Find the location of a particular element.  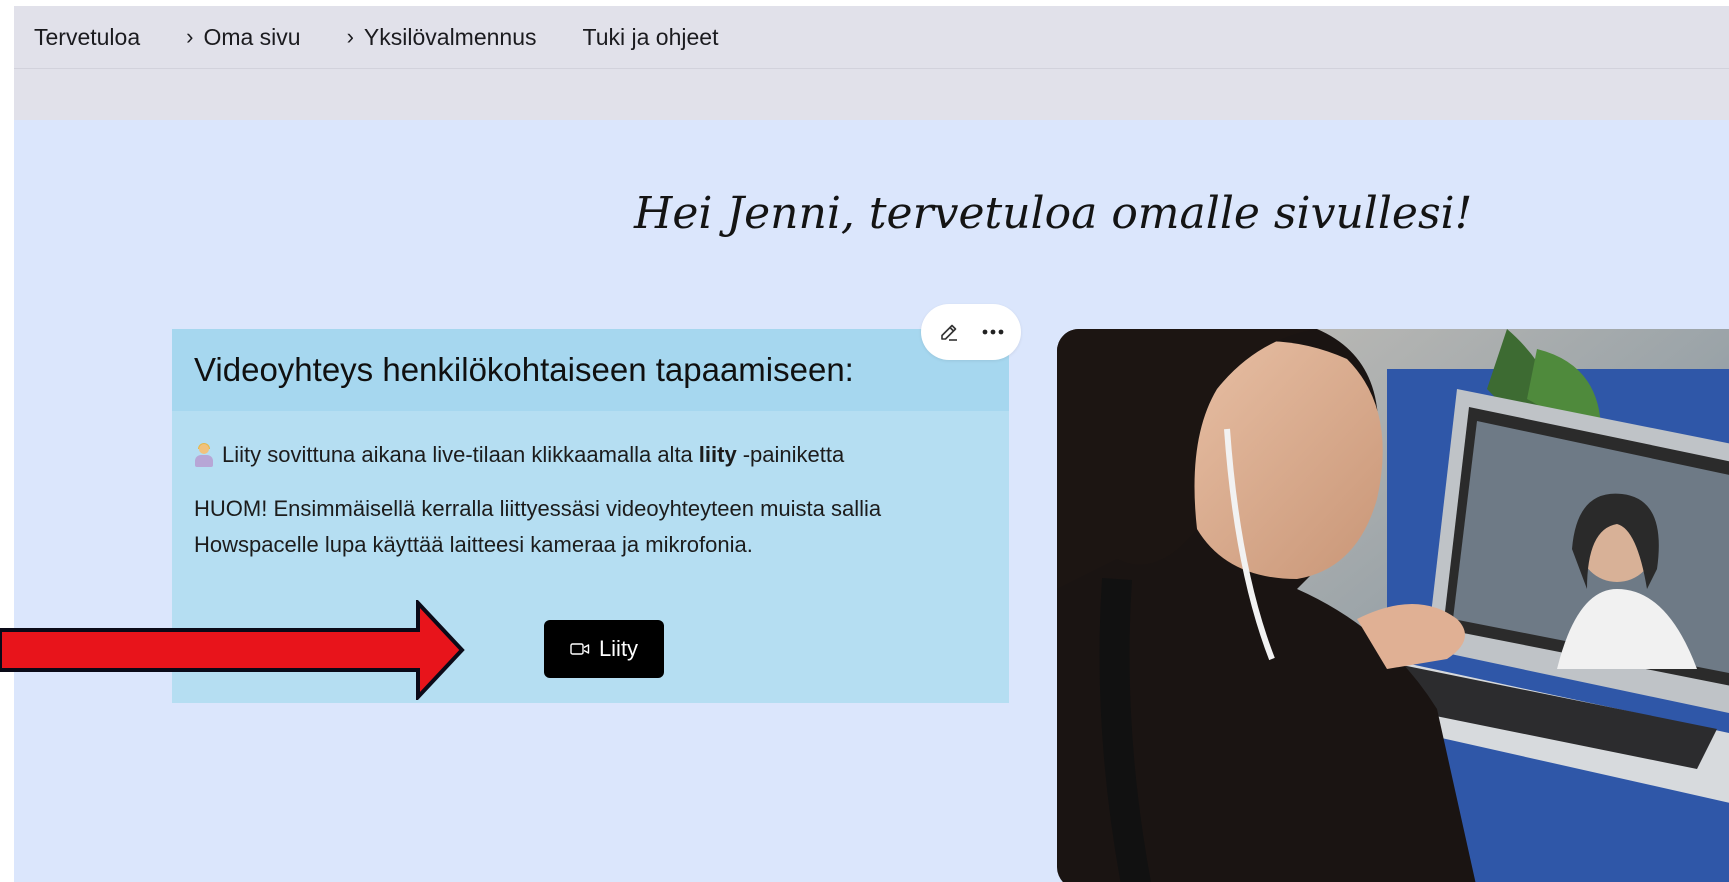

more-icon is located at coordinates (993, 332).